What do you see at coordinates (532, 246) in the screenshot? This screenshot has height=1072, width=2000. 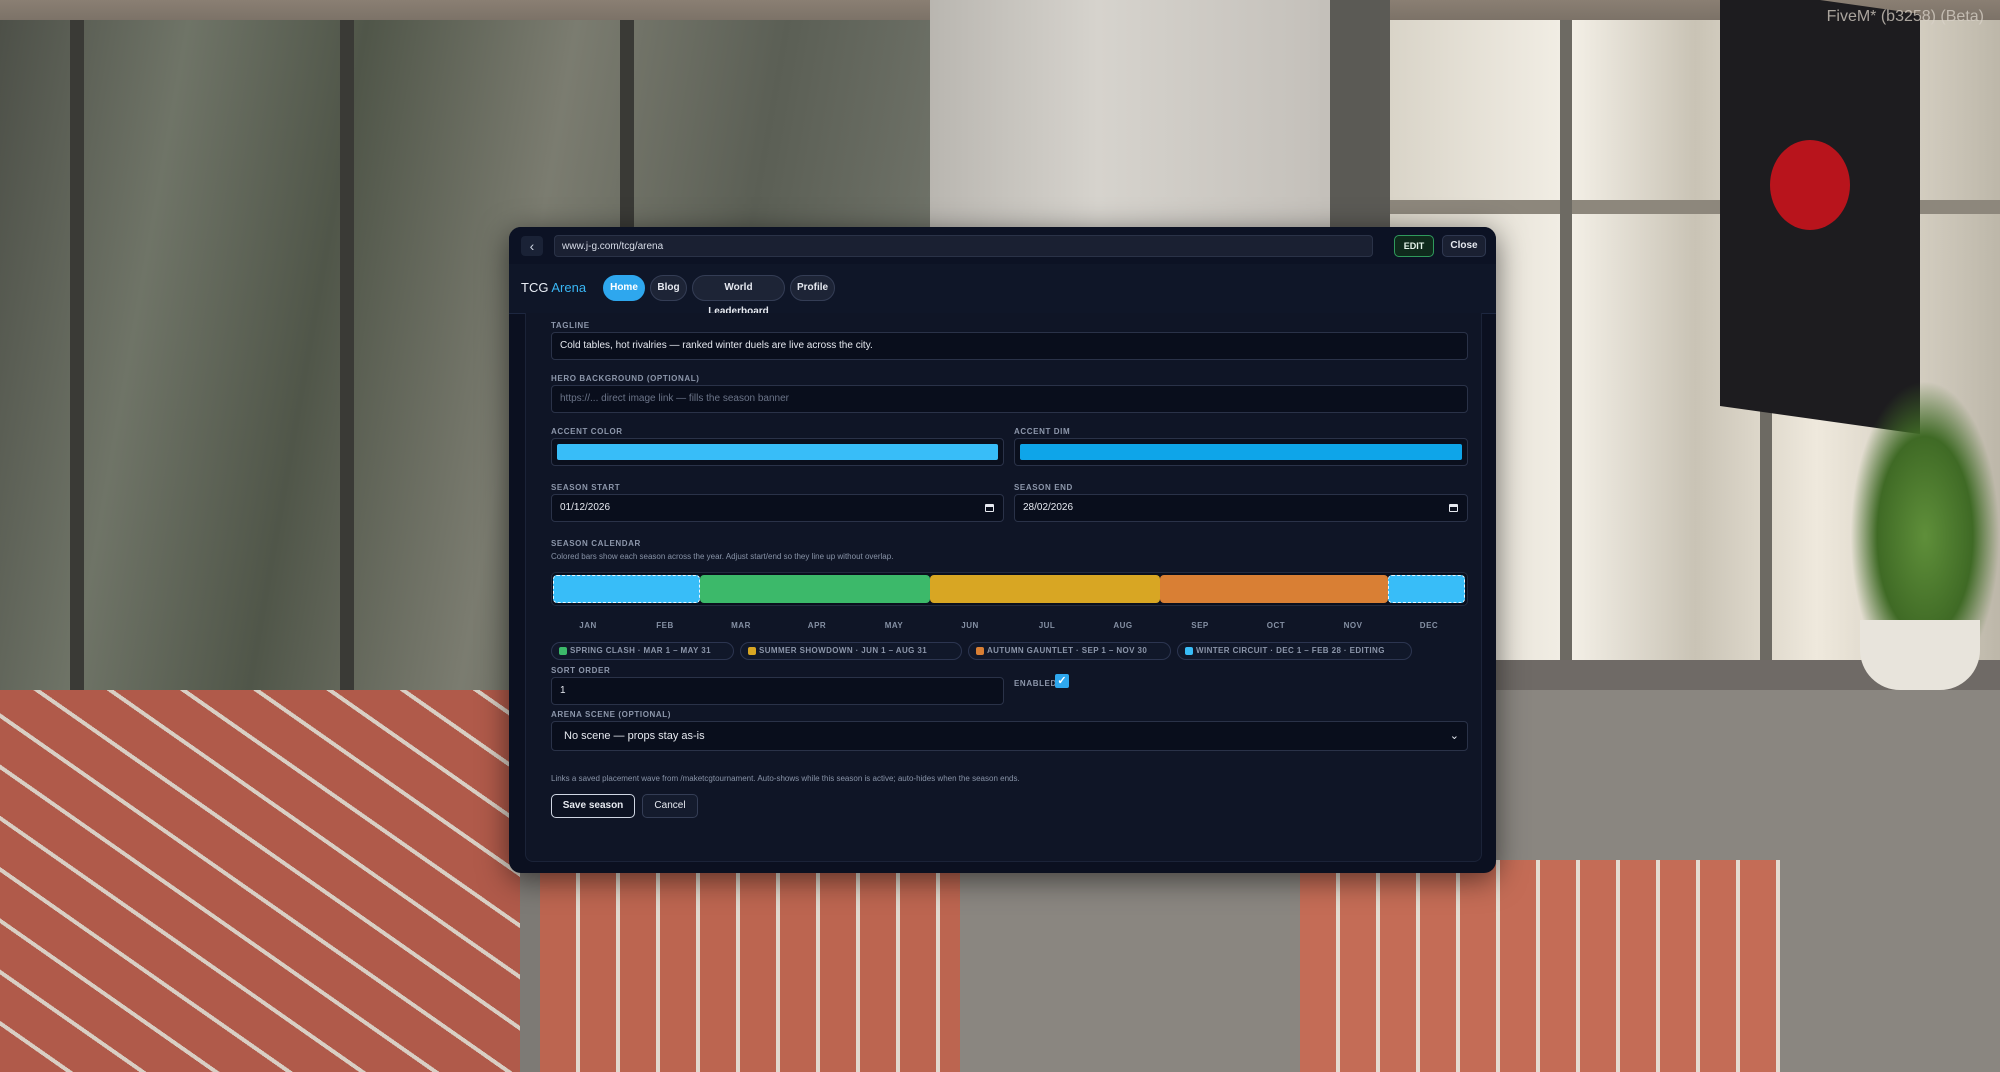 I see `back-icon: ‹` at bounding box center [532, 246].